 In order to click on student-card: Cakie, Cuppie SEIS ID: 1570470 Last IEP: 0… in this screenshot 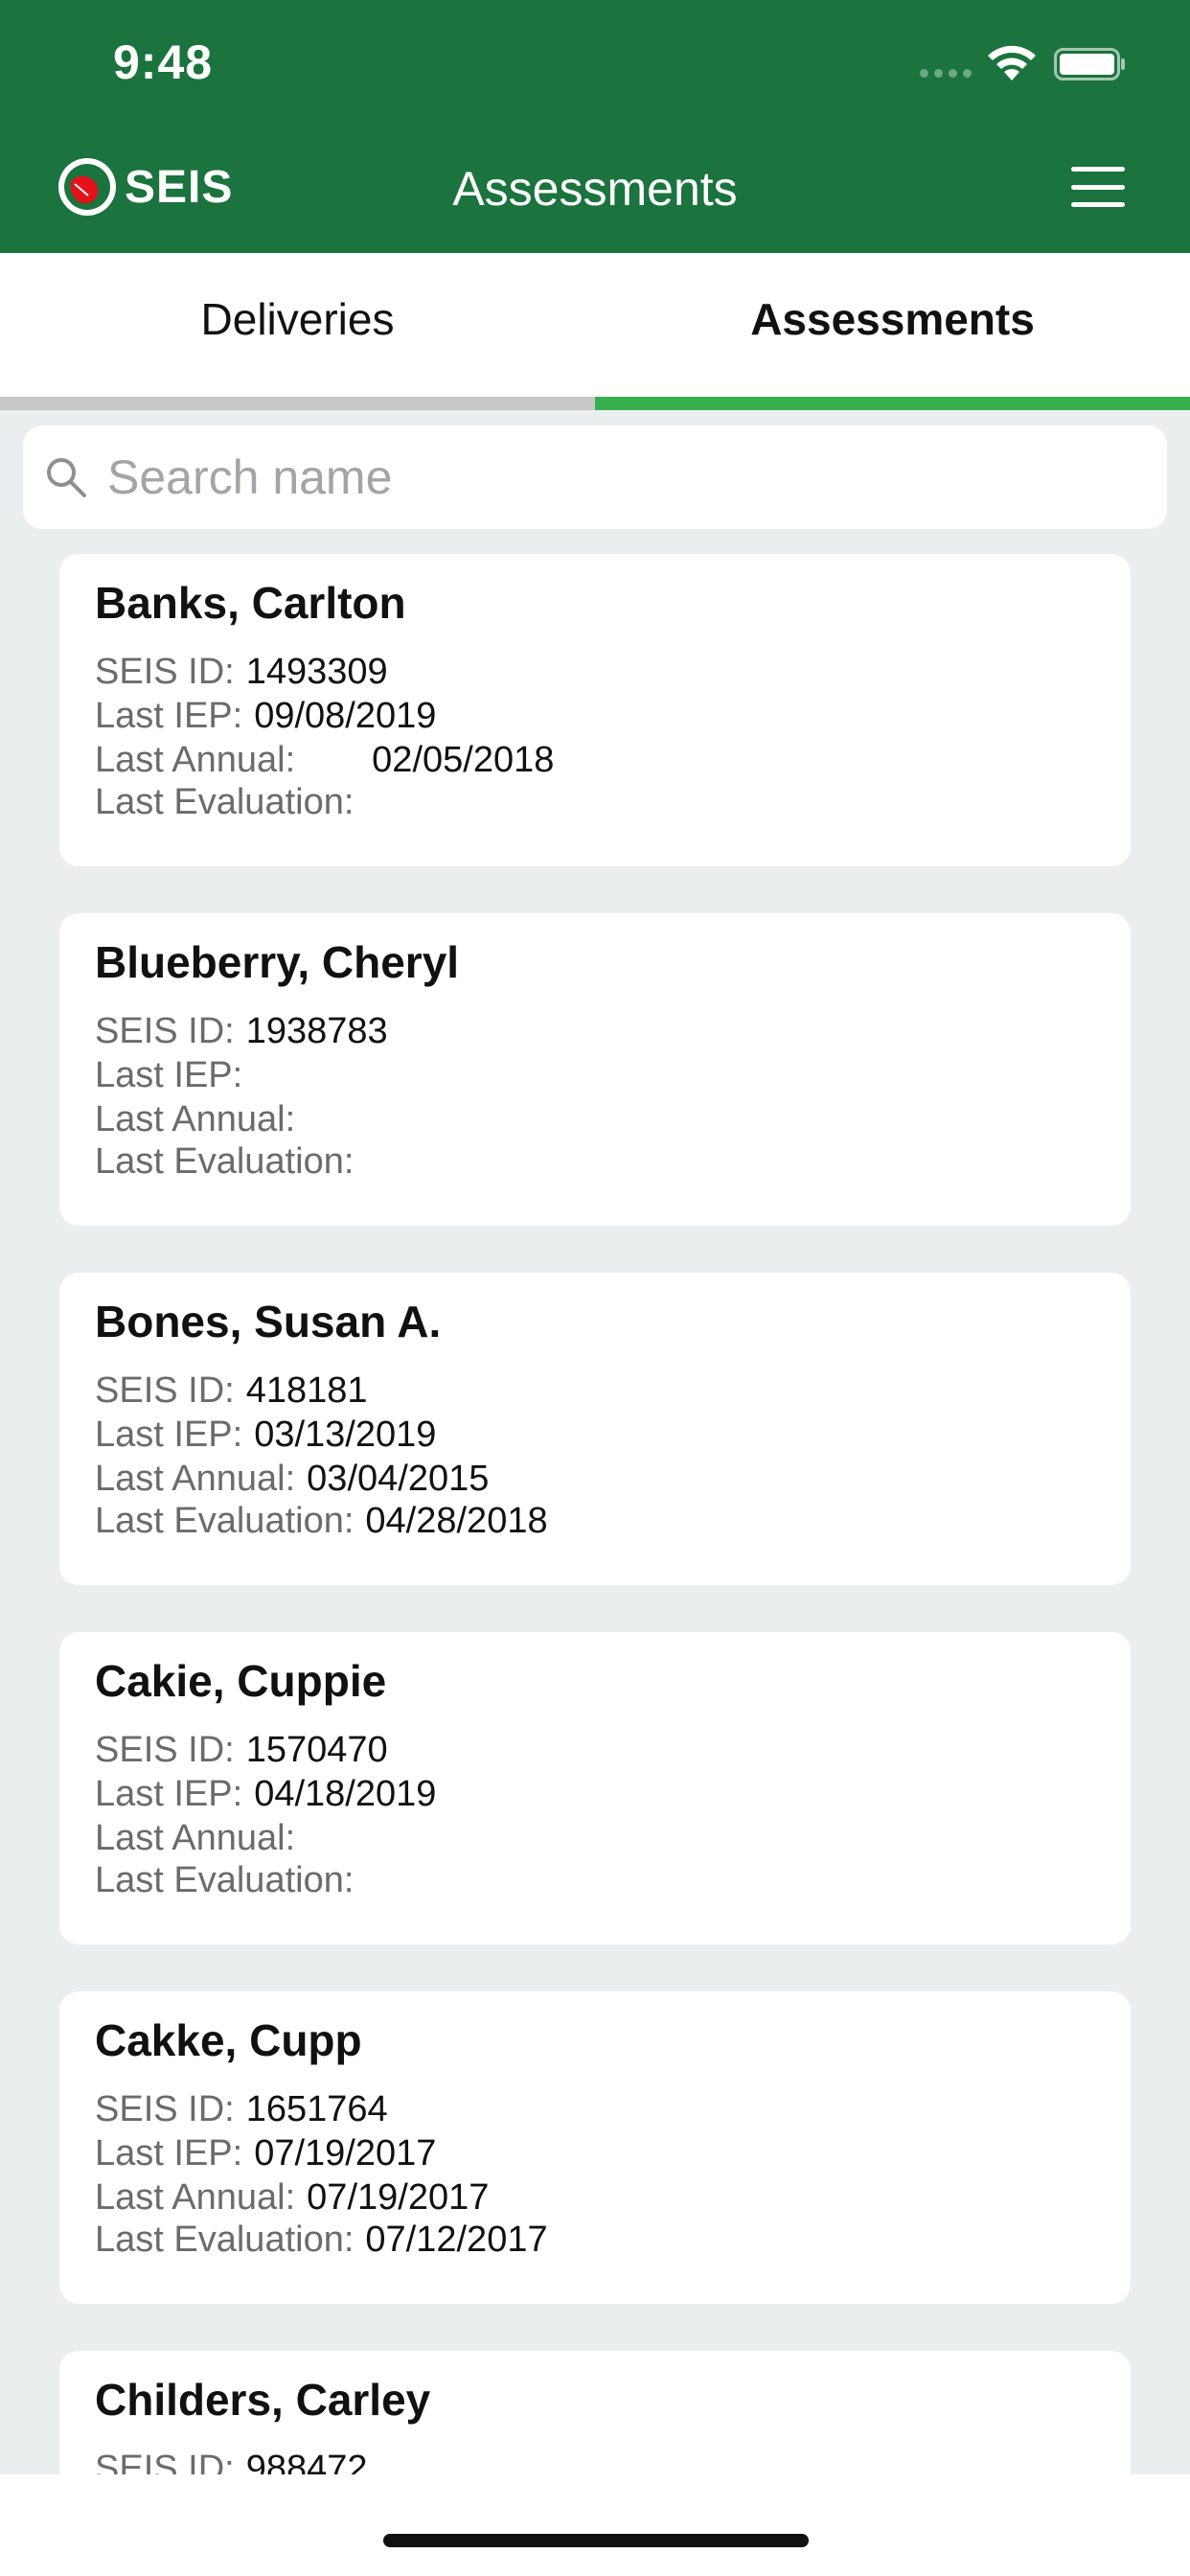, I will do `click(595, 1788)`.